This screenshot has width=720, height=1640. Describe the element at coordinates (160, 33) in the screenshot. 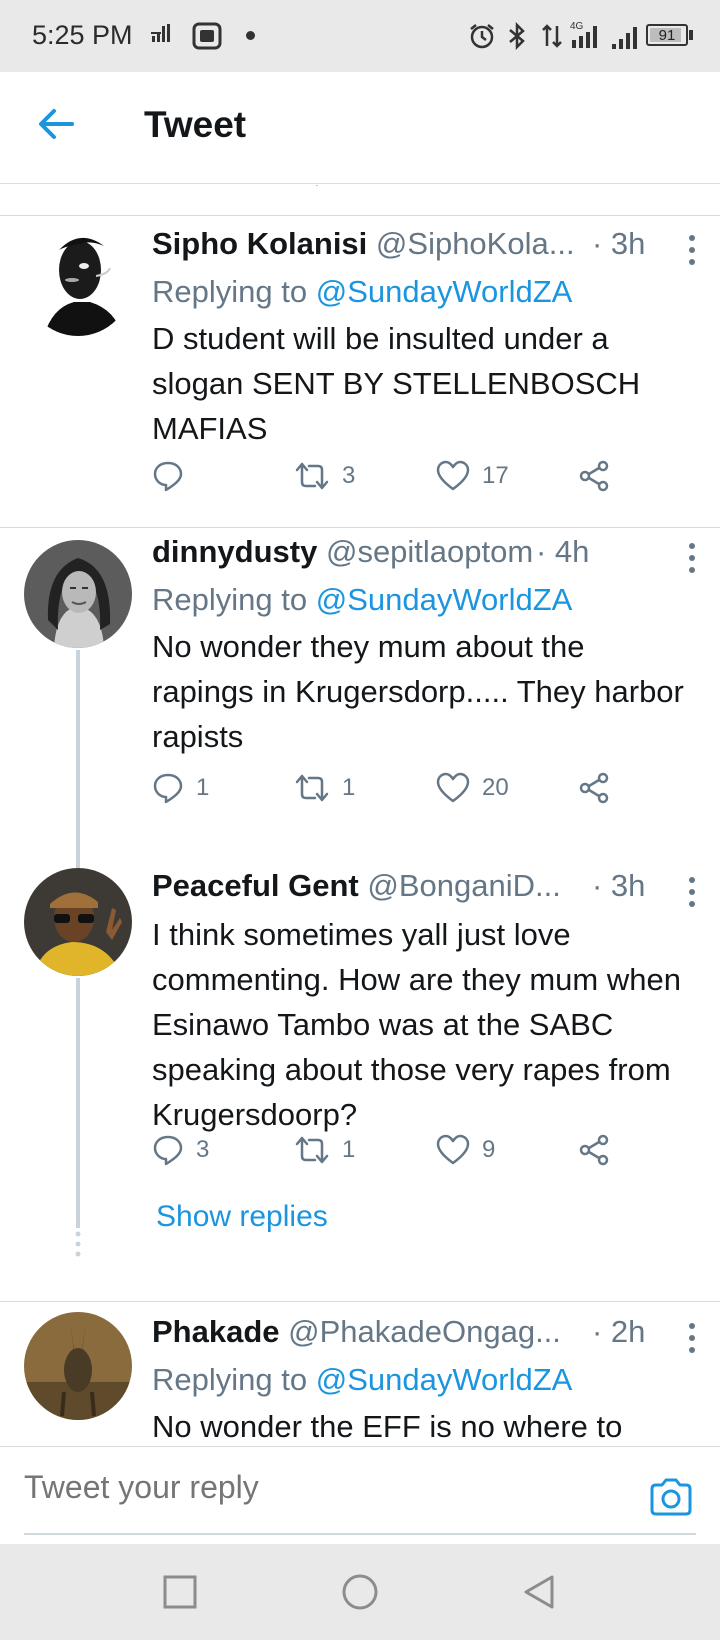

I see `signal-activity-icon` at that location.